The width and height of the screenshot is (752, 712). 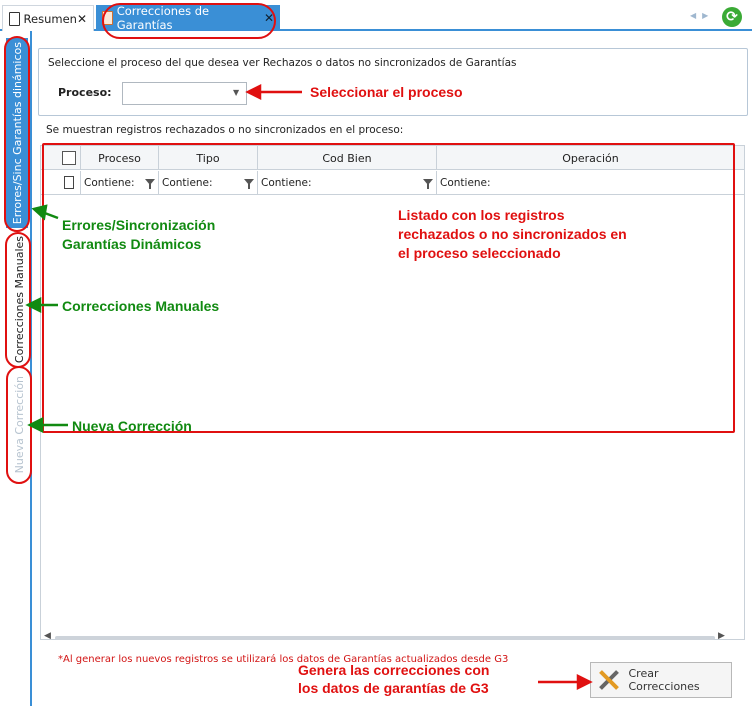 I want to click on annotation-manual: Correcciones Manuales, so click(x=141, y=306).